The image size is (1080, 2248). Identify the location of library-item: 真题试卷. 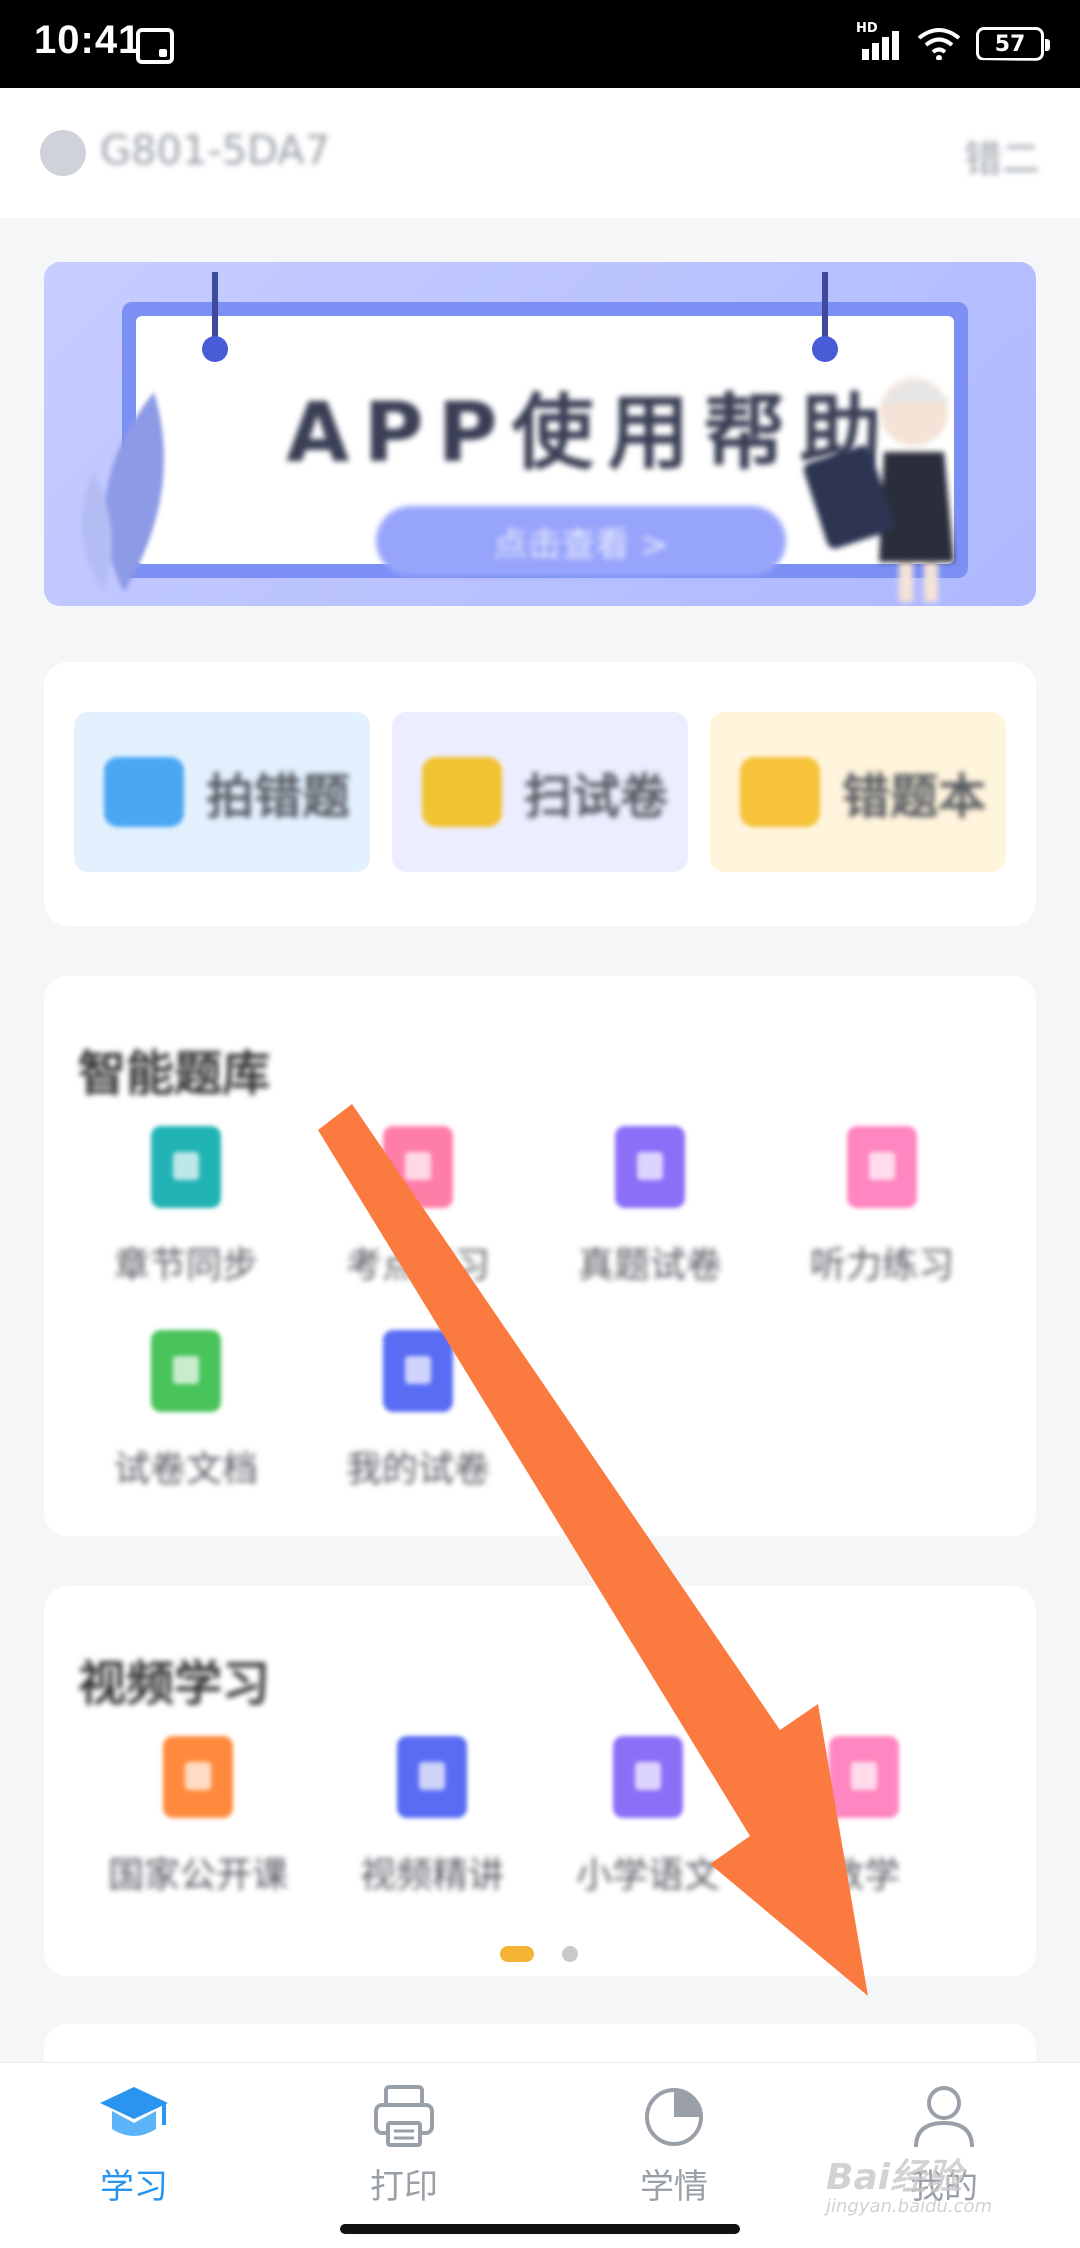
(650, 1207).